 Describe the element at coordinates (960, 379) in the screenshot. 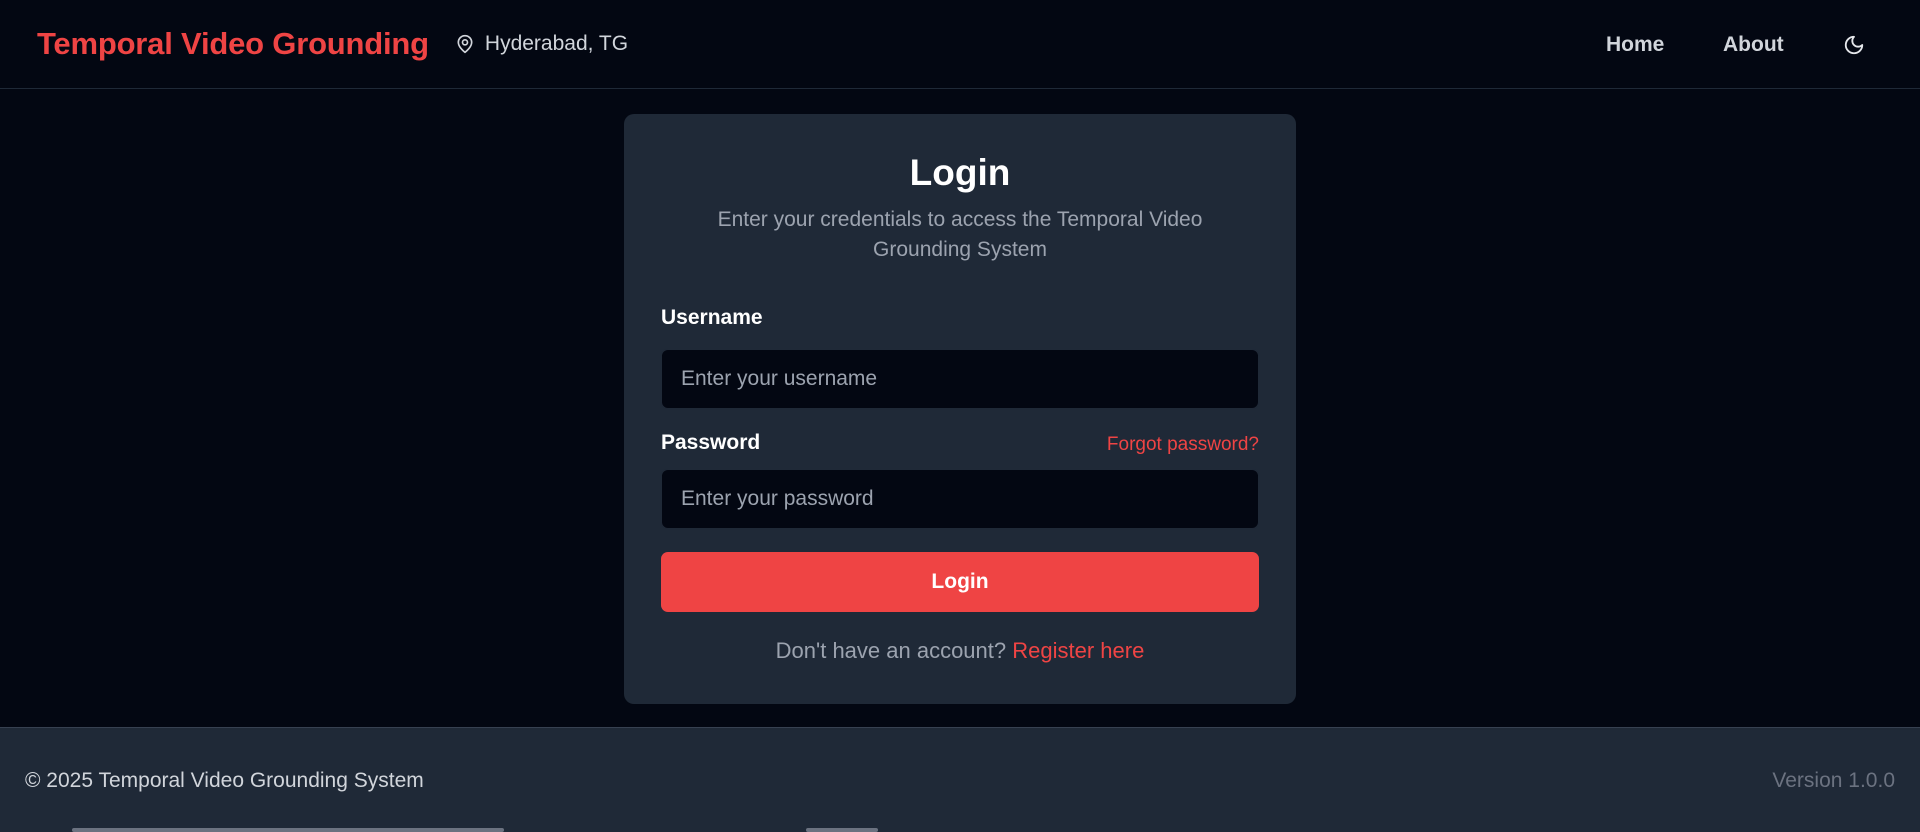

I see `username-input` at that location.